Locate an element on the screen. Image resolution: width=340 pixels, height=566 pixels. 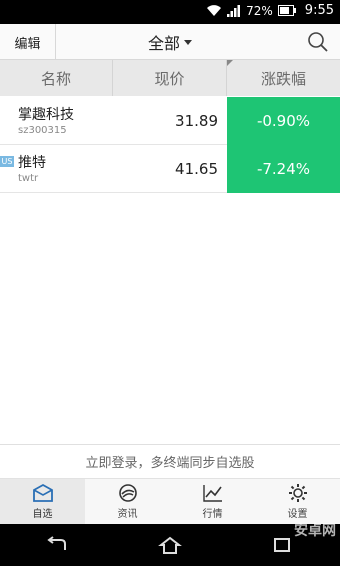
group-selector: 全部 is located at coordinates (170, 42).